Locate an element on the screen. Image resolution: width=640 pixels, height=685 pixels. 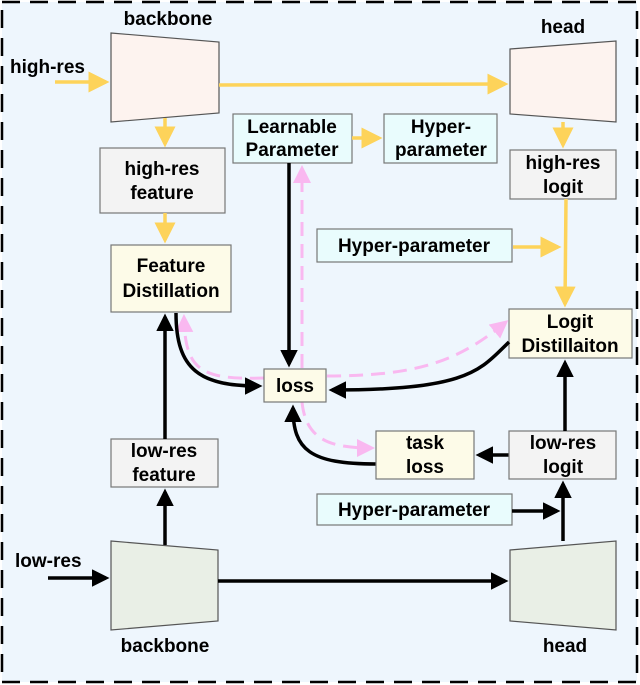
bottom-head-label: head is located at coordinates (565, 646).